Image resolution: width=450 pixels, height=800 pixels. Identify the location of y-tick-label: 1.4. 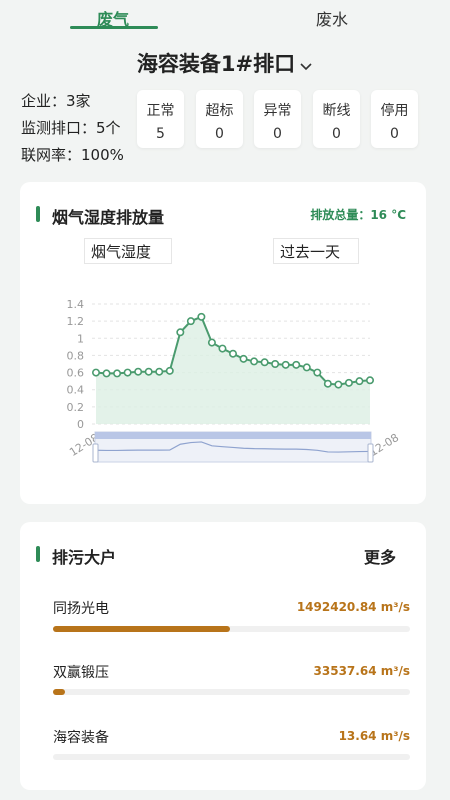
(76, 304).